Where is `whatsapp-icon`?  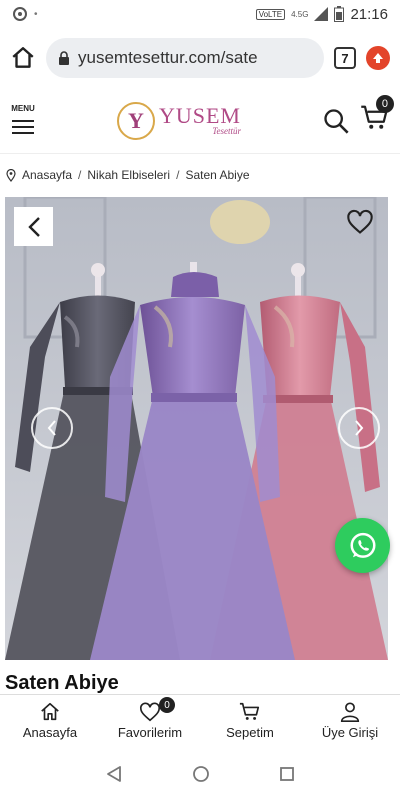
whatsapp-icon is located at coordinates (362, 545).